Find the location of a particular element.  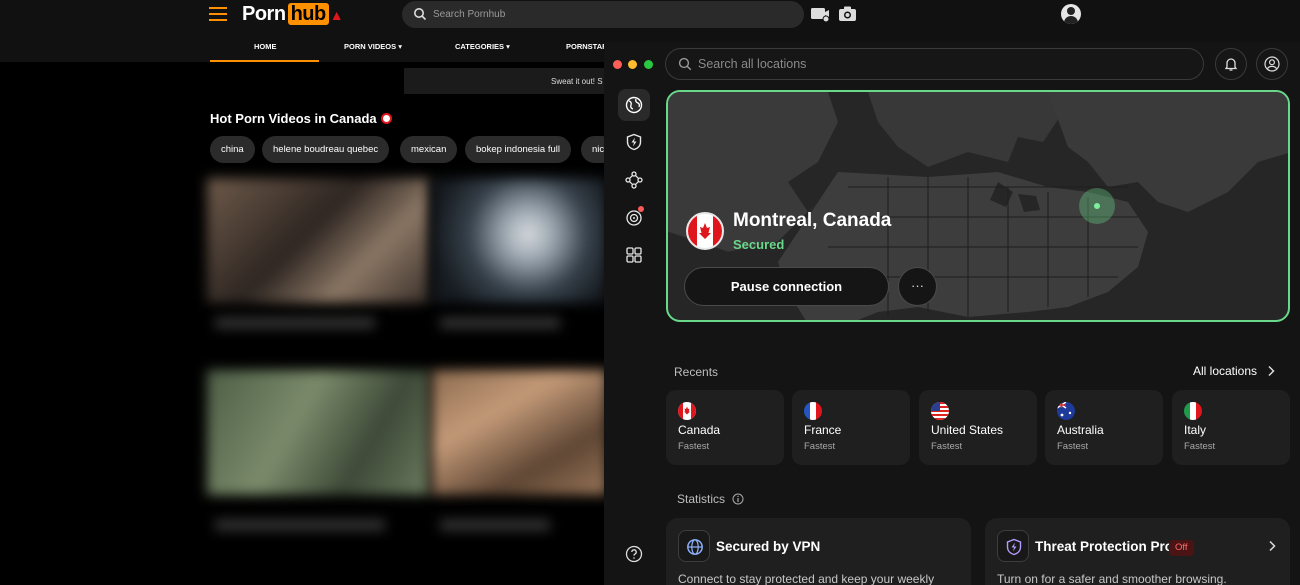

recent-location-name: United States is located at coordinates (967, 430).